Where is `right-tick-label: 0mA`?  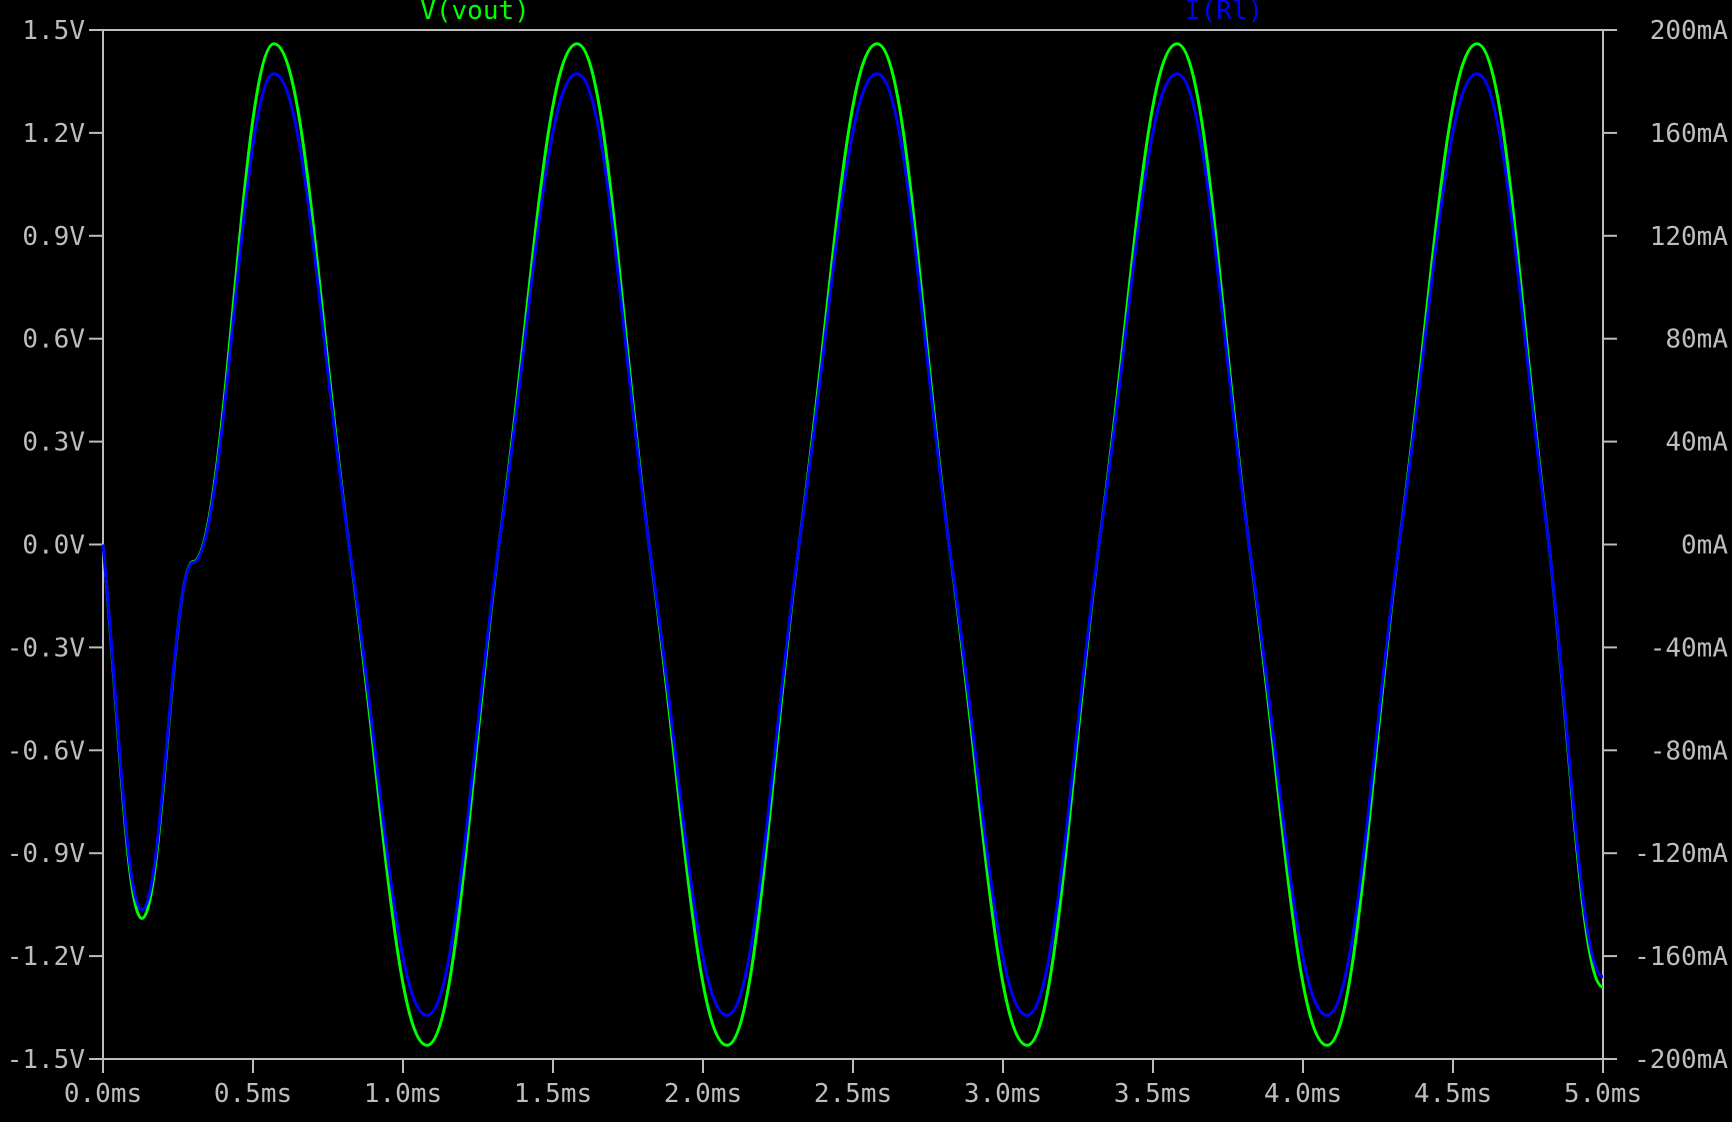 right-tick-label: 0mA is located at coordinates (1704, 546).